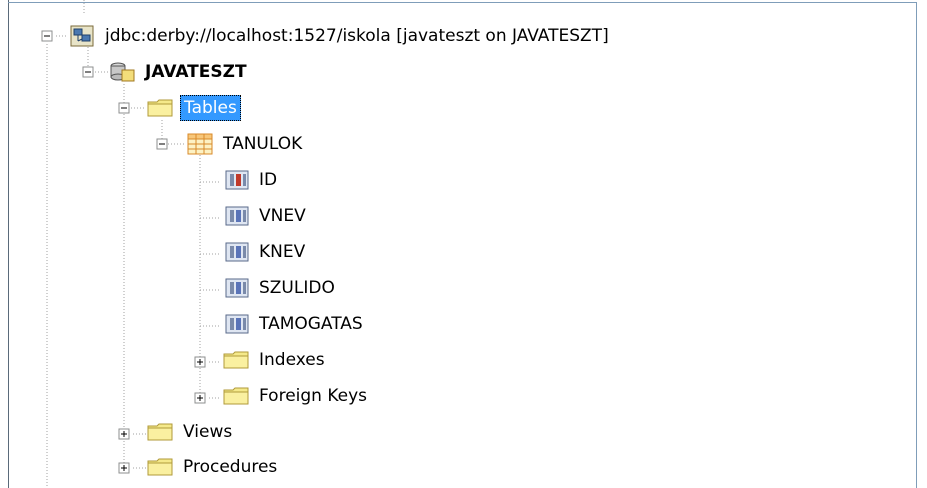 The image size is (927, 488). I want to click on tree-node-table: TANULOK, so click(245, 144).